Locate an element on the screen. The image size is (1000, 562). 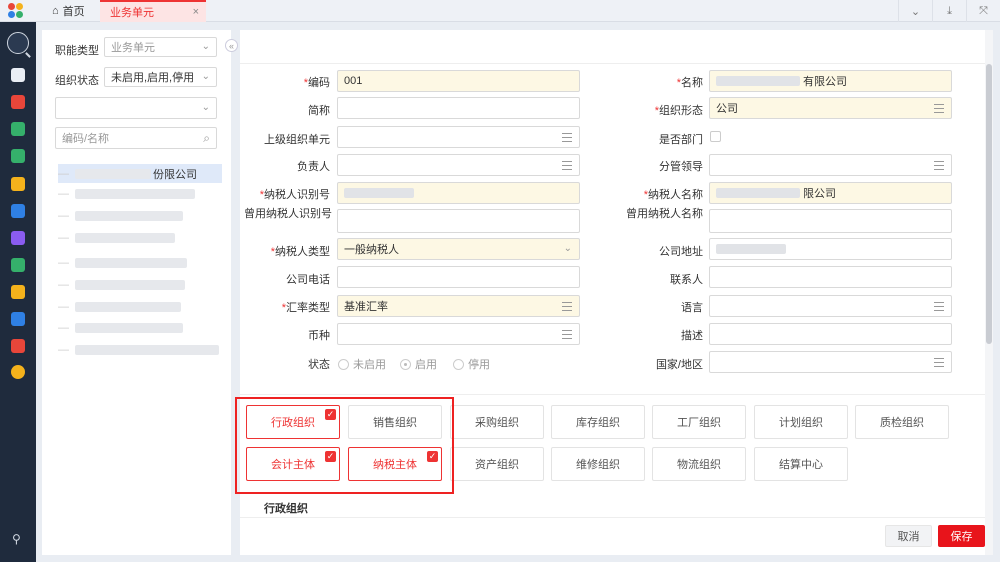
scrollbar-thumb is located at coordinates (989, 204).